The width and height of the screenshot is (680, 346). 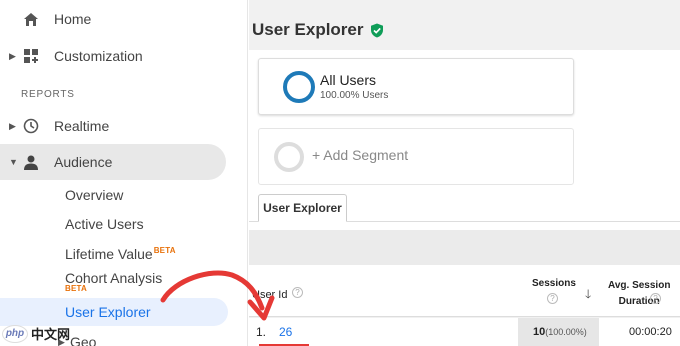 I want to click on home-icon, so click(x=31, y=19).